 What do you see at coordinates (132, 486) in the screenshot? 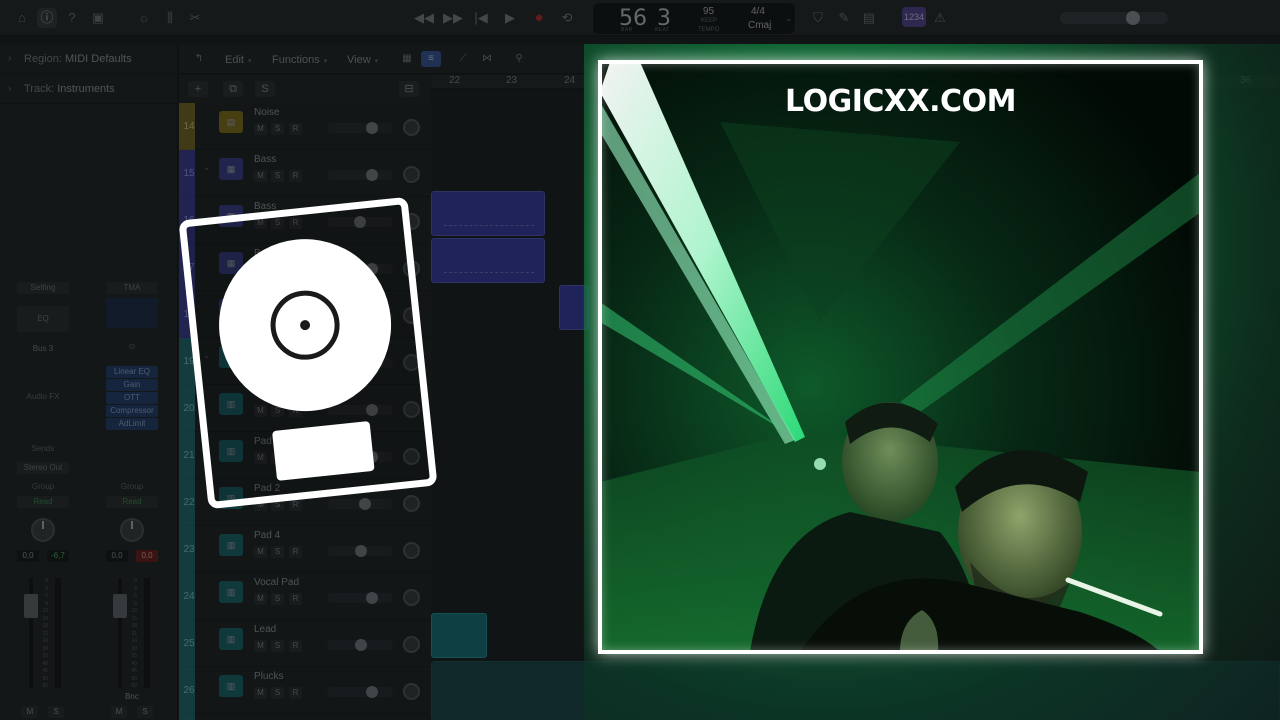
I see `group-label: Group` at bounding box center [132, 486].